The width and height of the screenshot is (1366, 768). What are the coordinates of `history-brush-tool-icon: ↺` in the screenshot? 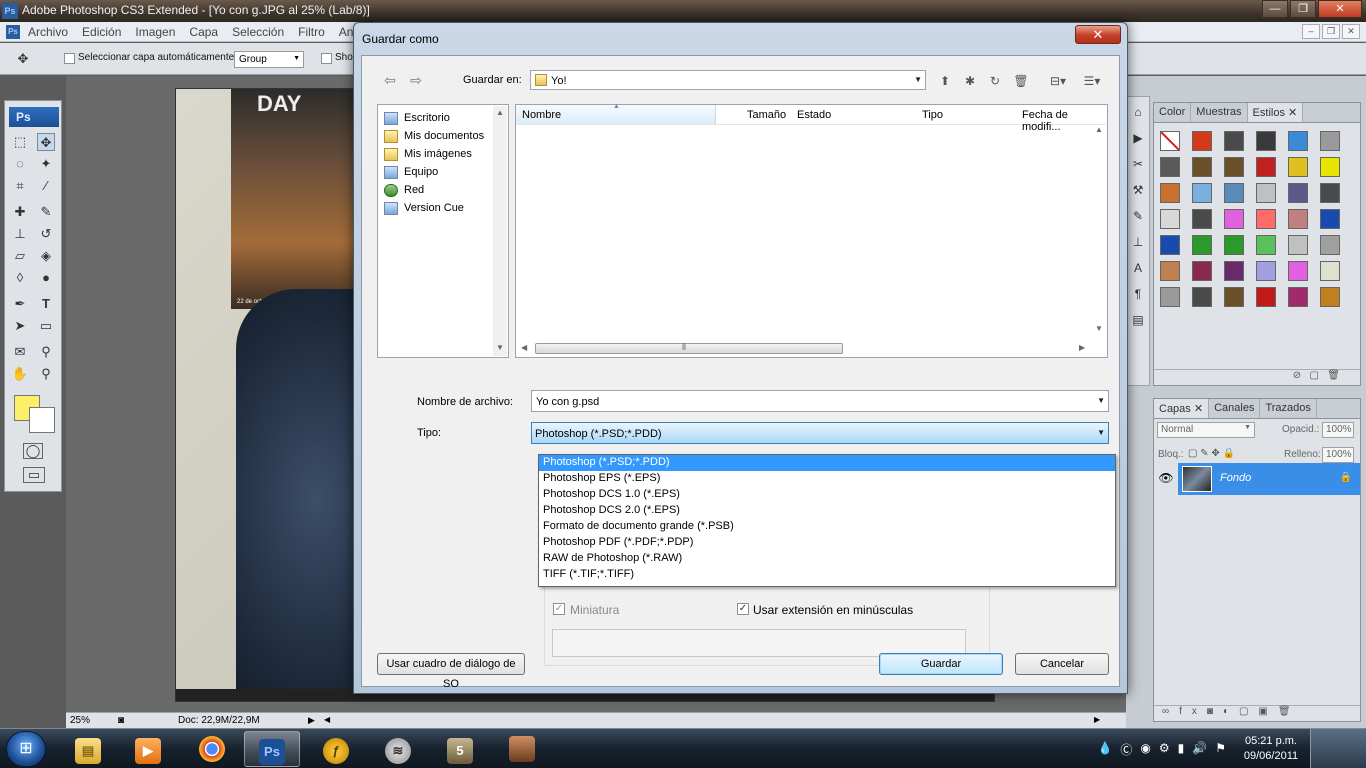 It's located at (46, 234).